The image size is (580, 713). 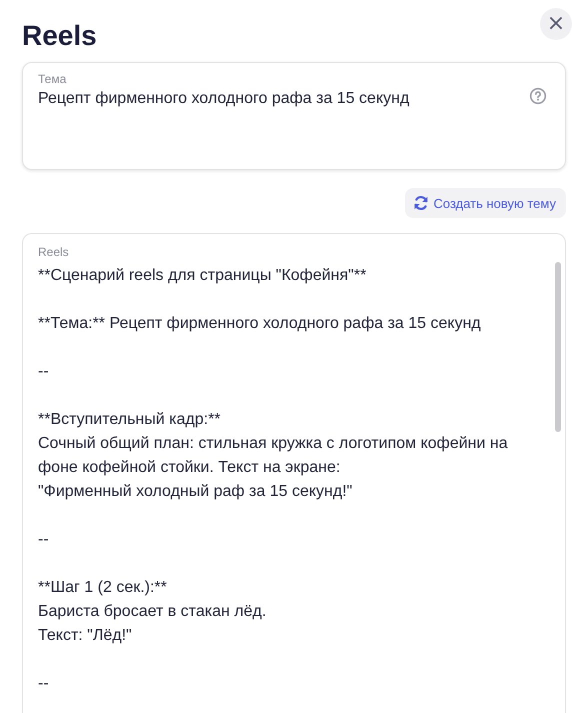 I want to click on scrollbar-thumb, so click(x=558, y=347).